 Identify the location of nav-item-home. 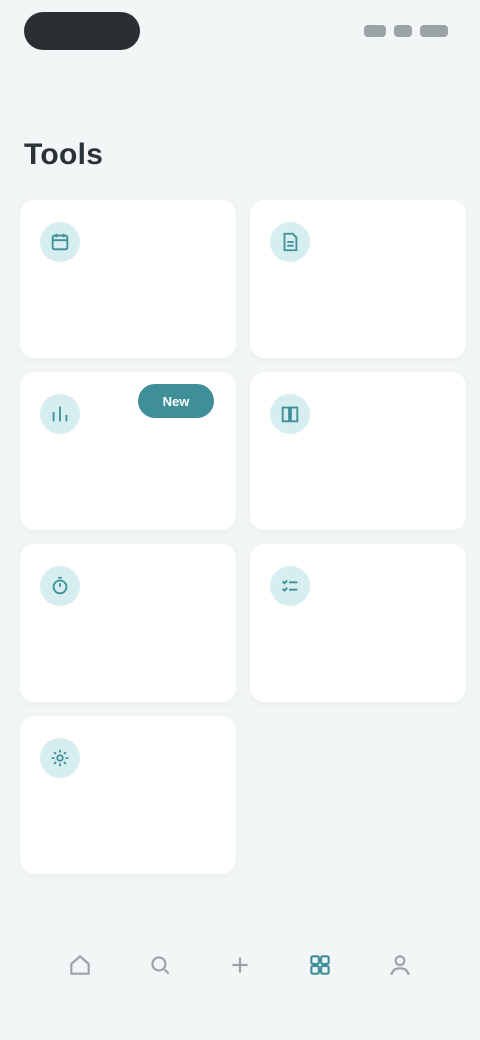
(80, 975).